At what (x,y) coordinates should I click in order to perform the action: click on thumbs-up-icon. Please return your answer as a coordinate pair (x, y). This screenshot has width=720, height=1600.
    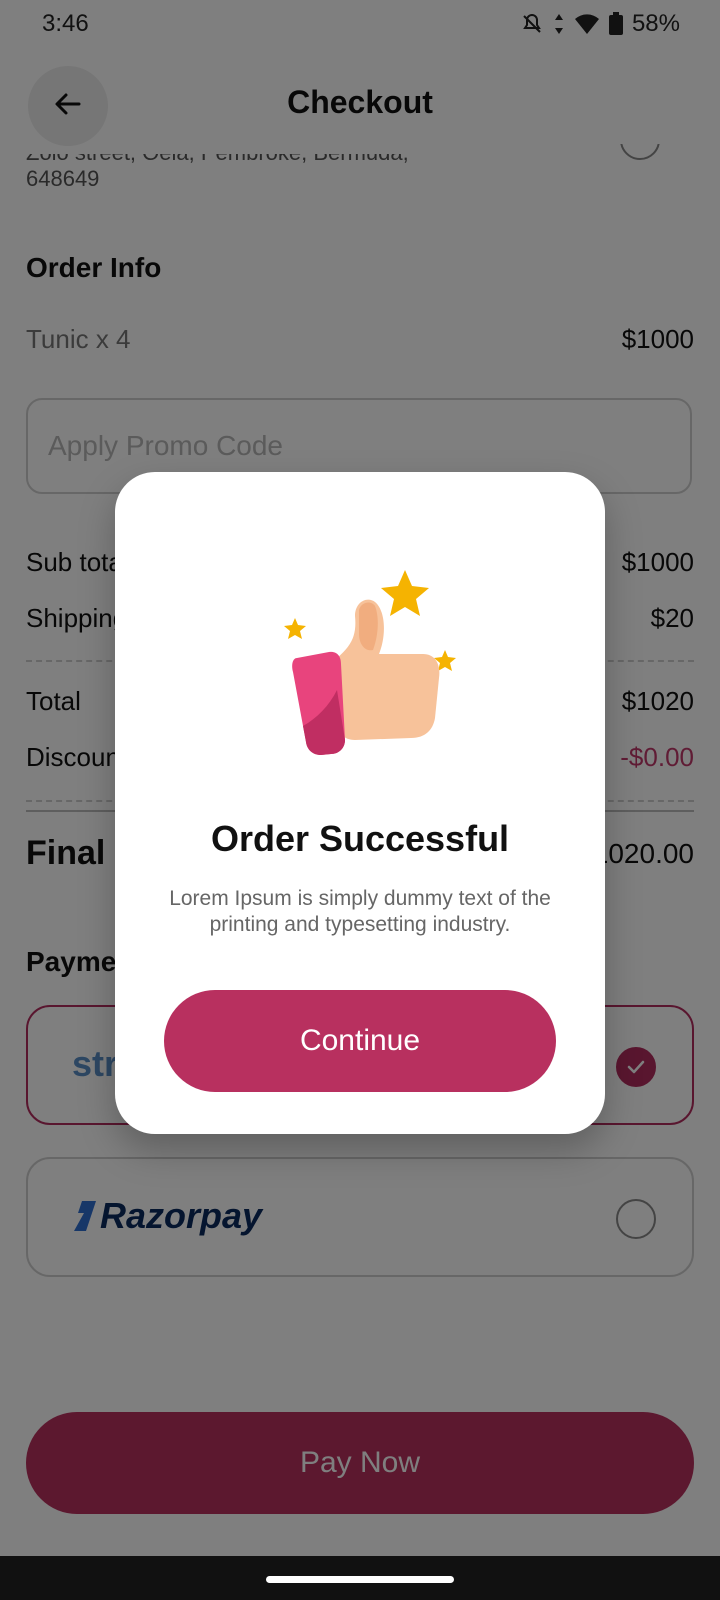
    Looking at the image, I should click on (370, 662).